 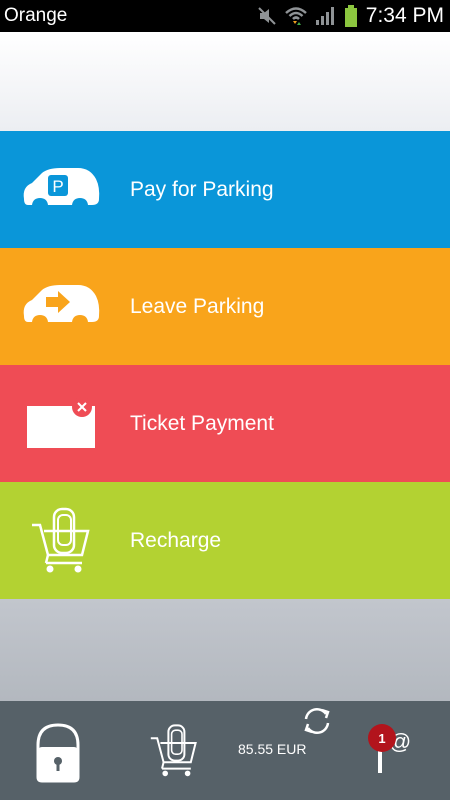 I want to click on battery-icon, so click(x=351, y=16).